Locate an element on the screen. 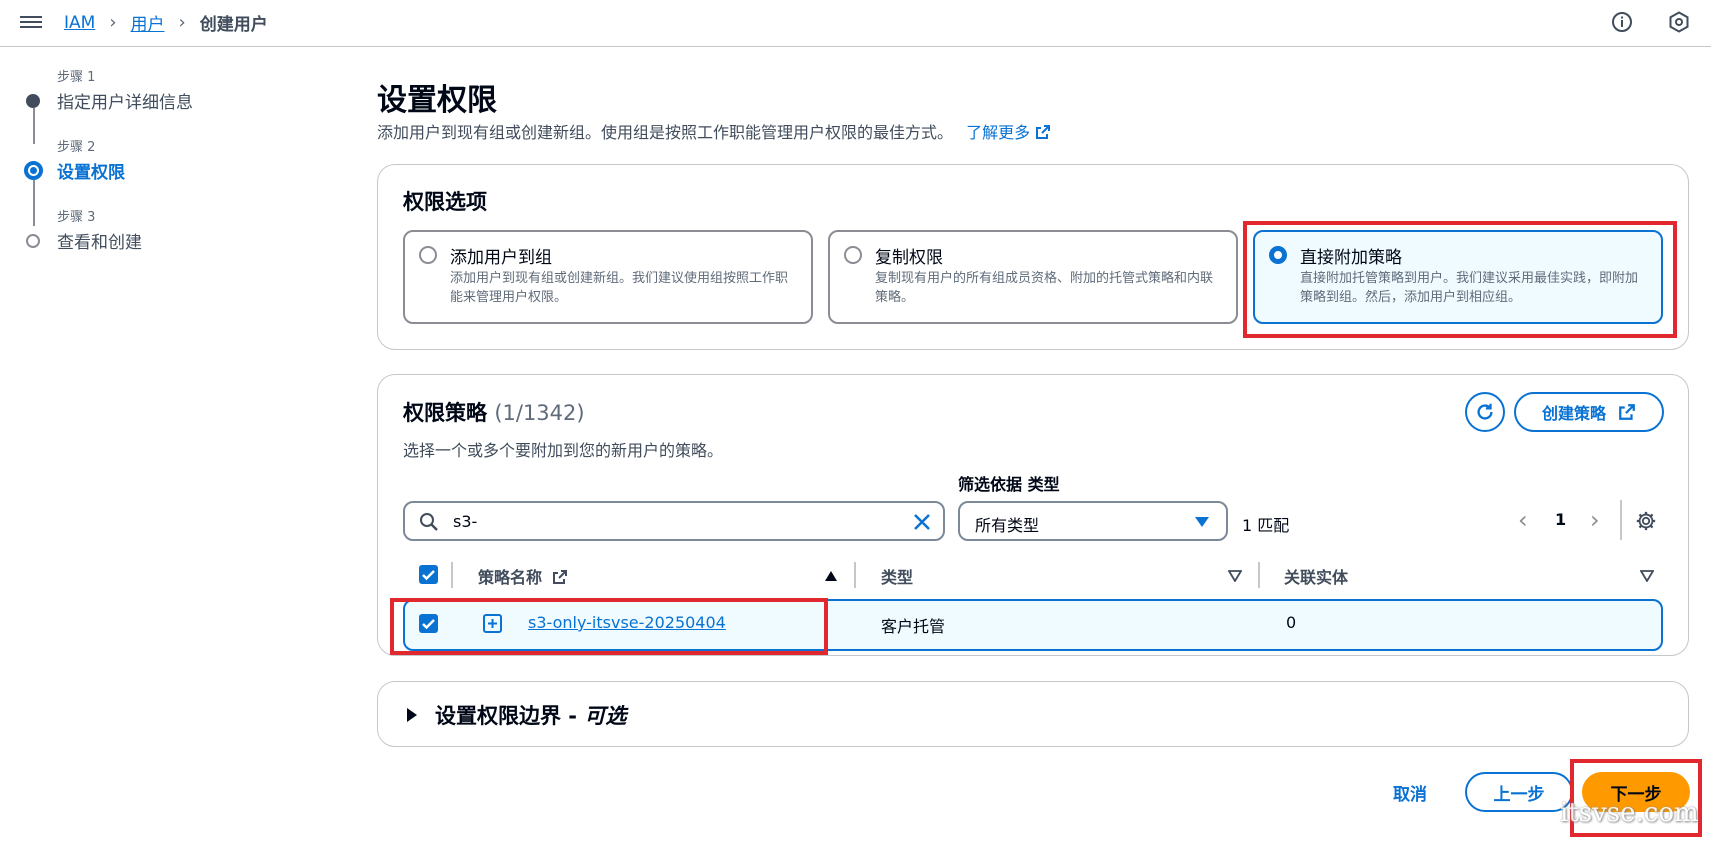 The image size is (1711, 844). sort-ascending-icon is located at coordinates (831, 576).